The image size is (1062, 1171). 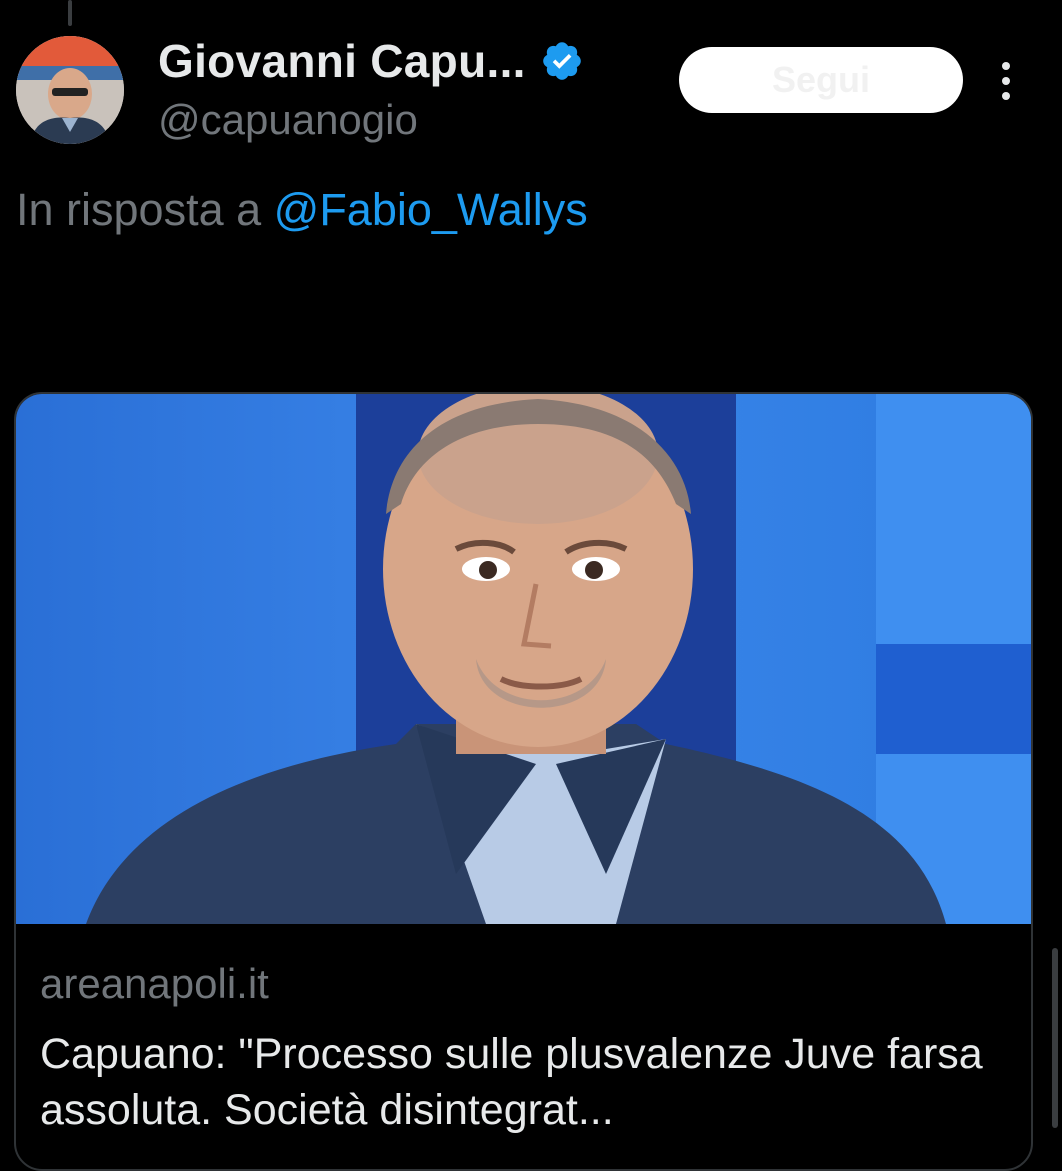 What do you see at coordinates (1006, 81) in the screenshot?
I see `more-vertical-icon` at bounding box center [1006, 81].